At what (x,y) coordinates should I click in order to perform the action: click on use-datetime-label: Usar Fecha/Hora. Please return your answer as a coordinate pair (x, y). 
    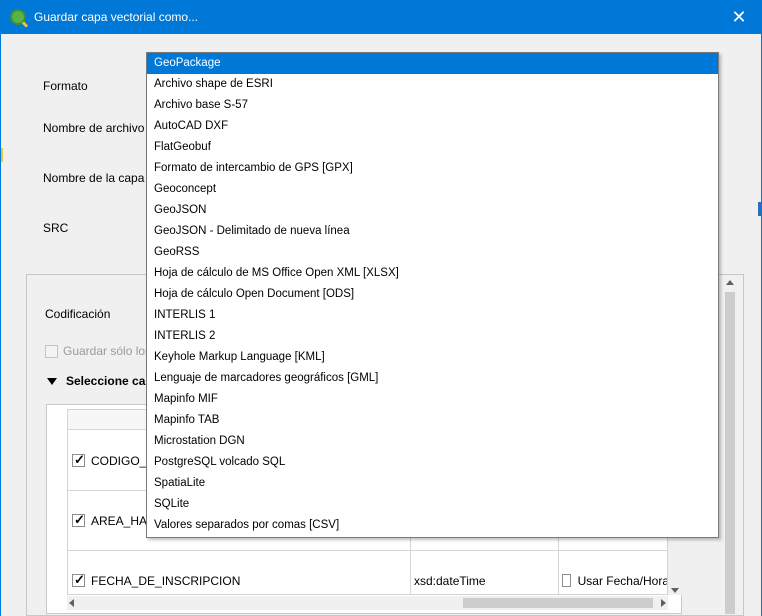
    Looking at the image, I should click on (622, 580).